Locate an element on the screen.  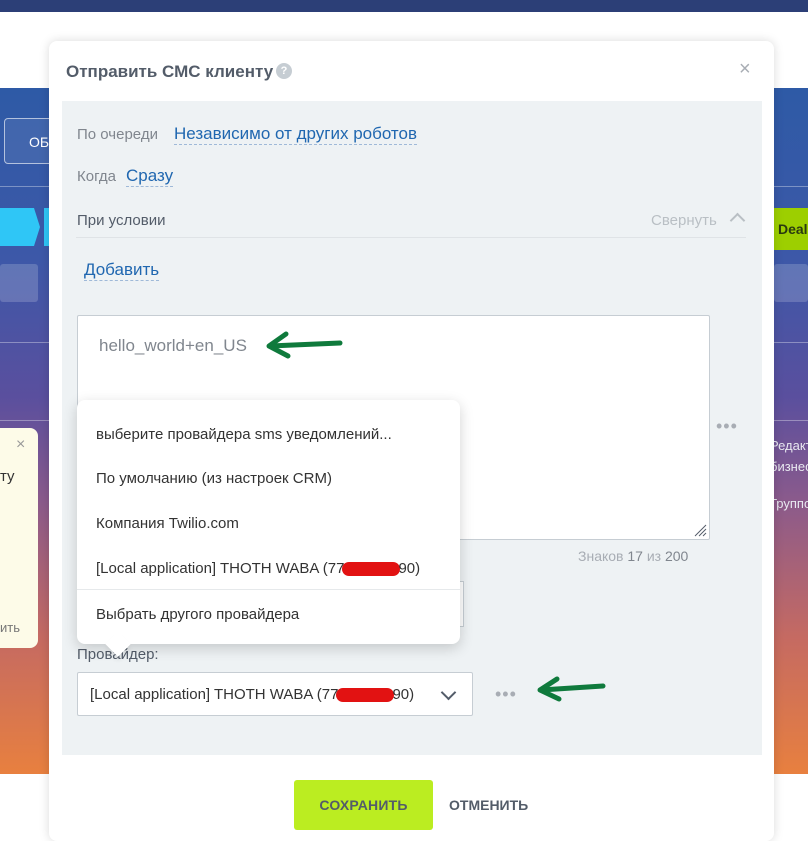
provider-option-local: [Local application] THOTH WABA (77 90) is located at coordinates (258, 568).